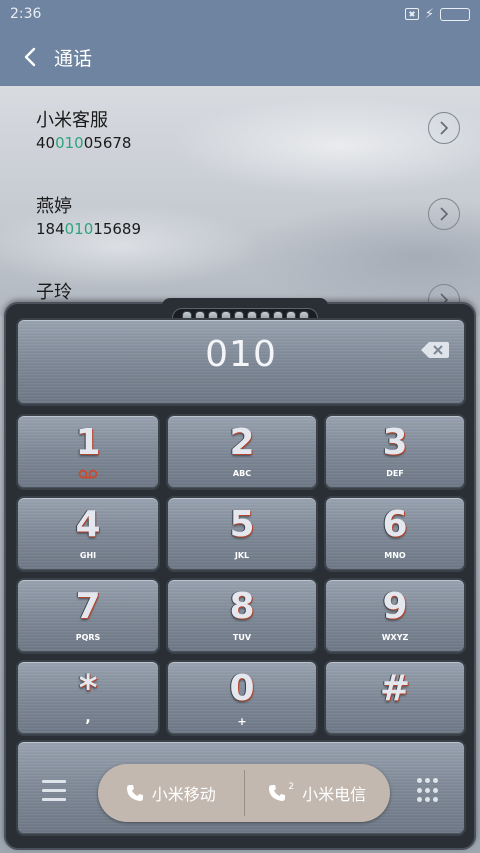 The width and height of the screenshot is (480, 853). Describe the element at coordinates (395, 442) in the screenshot. I see `key-digit: 3` at that location.